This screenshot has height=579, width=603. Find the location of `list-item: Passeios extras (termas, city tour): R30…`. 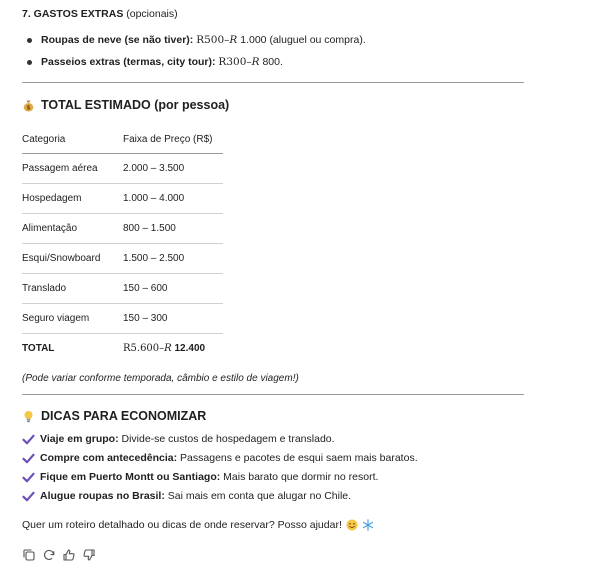

list-item: Passeios extras (termas, city tour): R30… is located at coordinates (273, 67).